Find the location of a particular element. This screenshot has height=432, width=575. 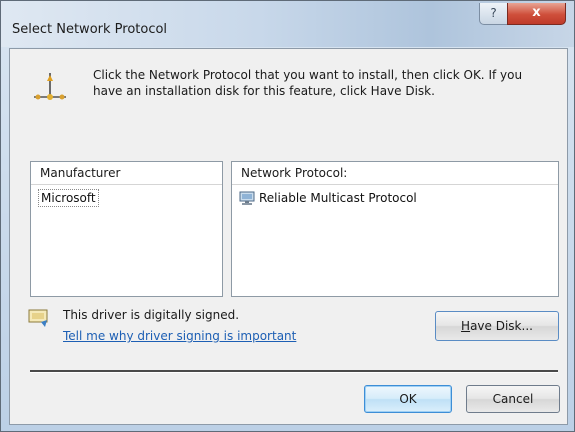

list-item-label: Reliable Multicast Protocol is located at coordinates (338, 198).